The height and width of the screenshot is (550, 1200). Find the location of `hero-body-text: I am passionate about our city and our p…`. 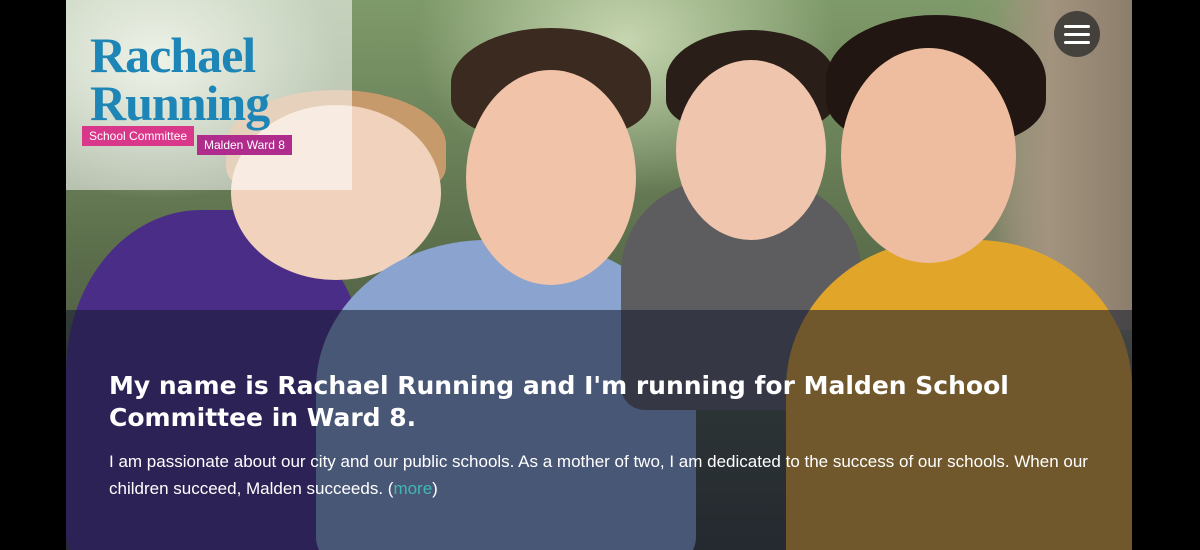

hero-body-text: I am passionate about our city and our p… is located at coordinates (598, 475).